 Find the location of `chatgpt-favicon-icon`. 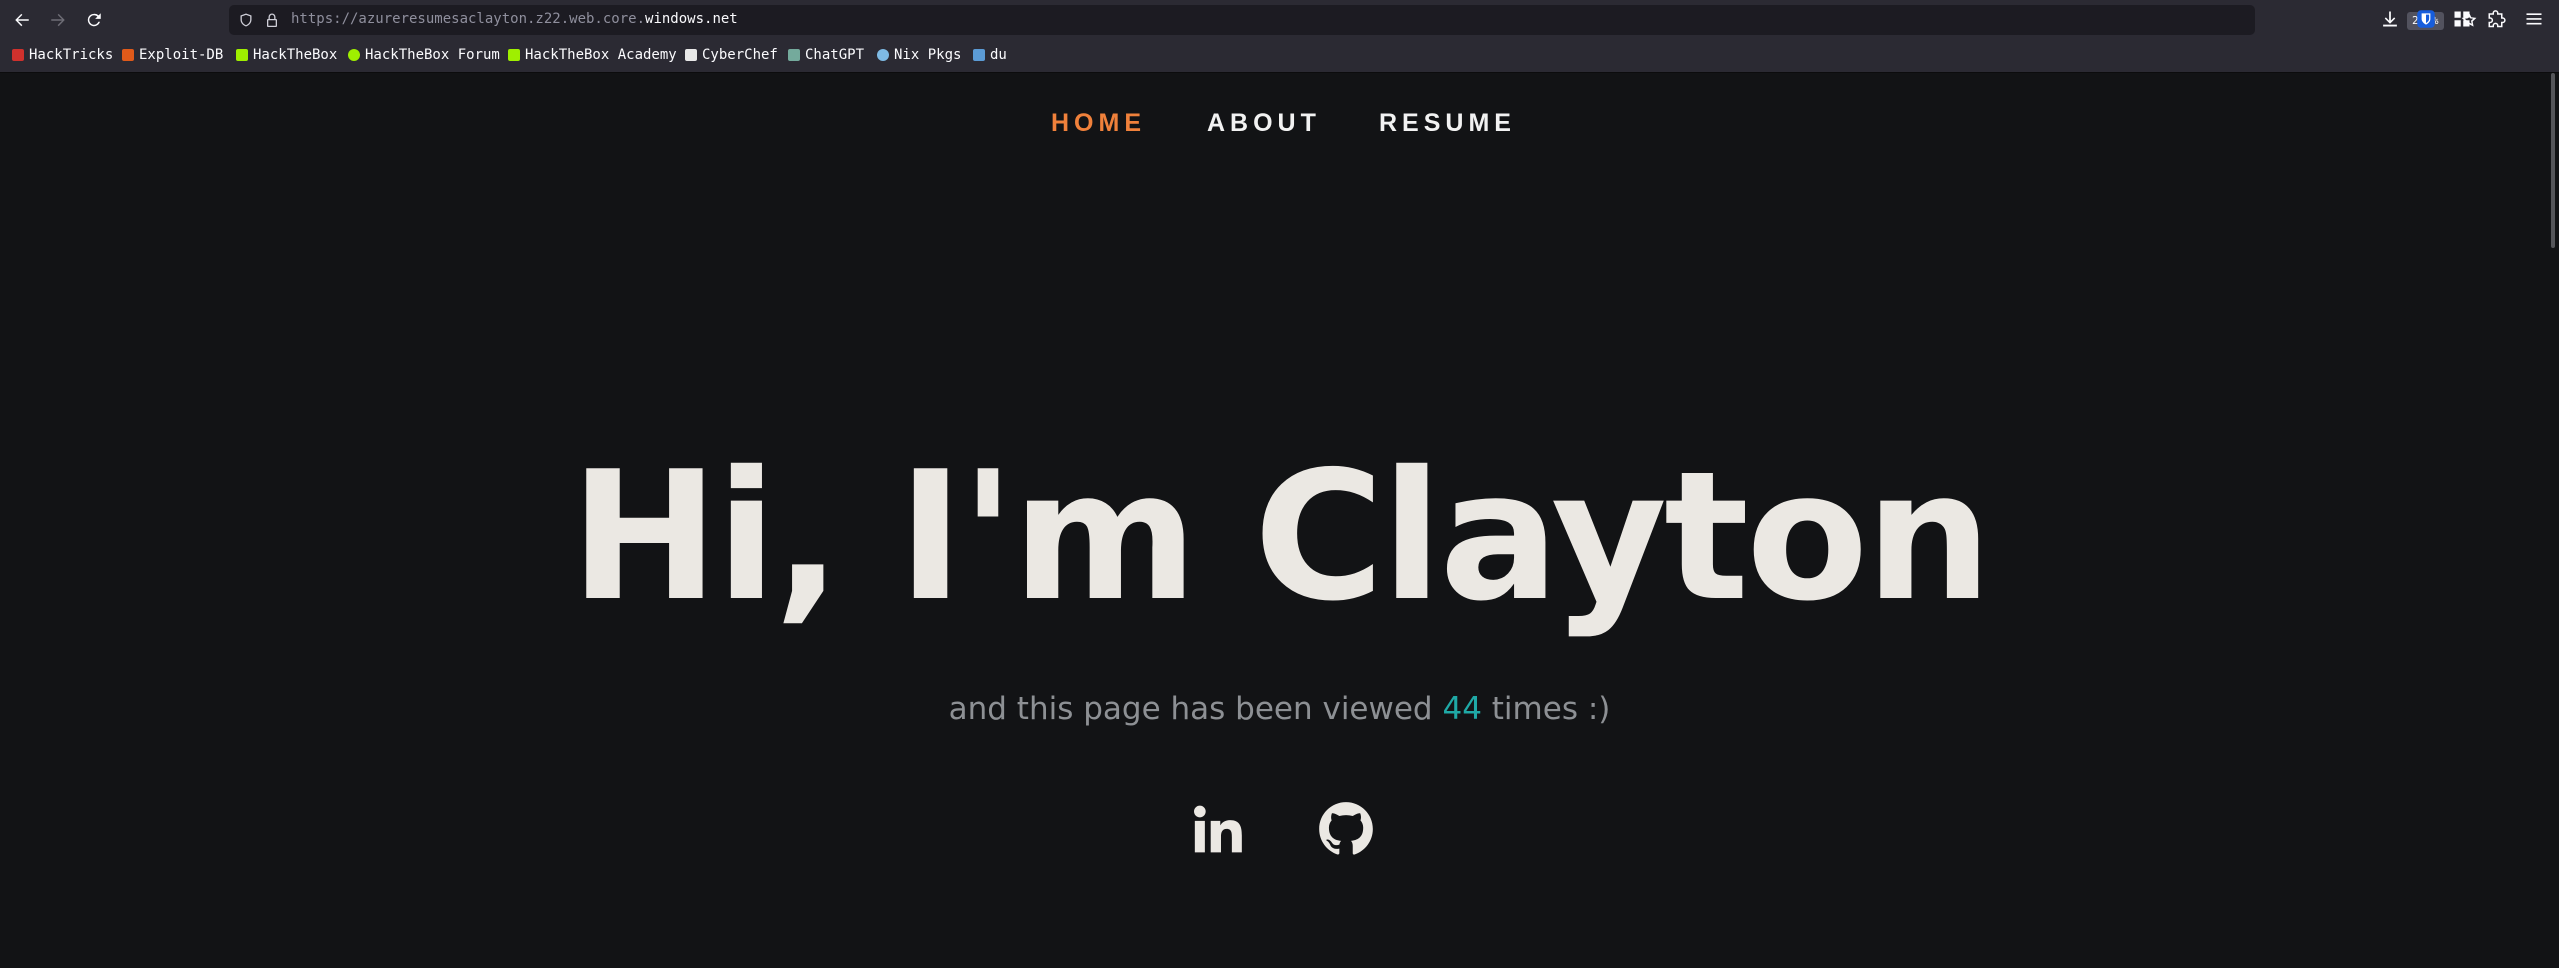

chatgpt-favicon-icon is located at coordinates (794, 55).